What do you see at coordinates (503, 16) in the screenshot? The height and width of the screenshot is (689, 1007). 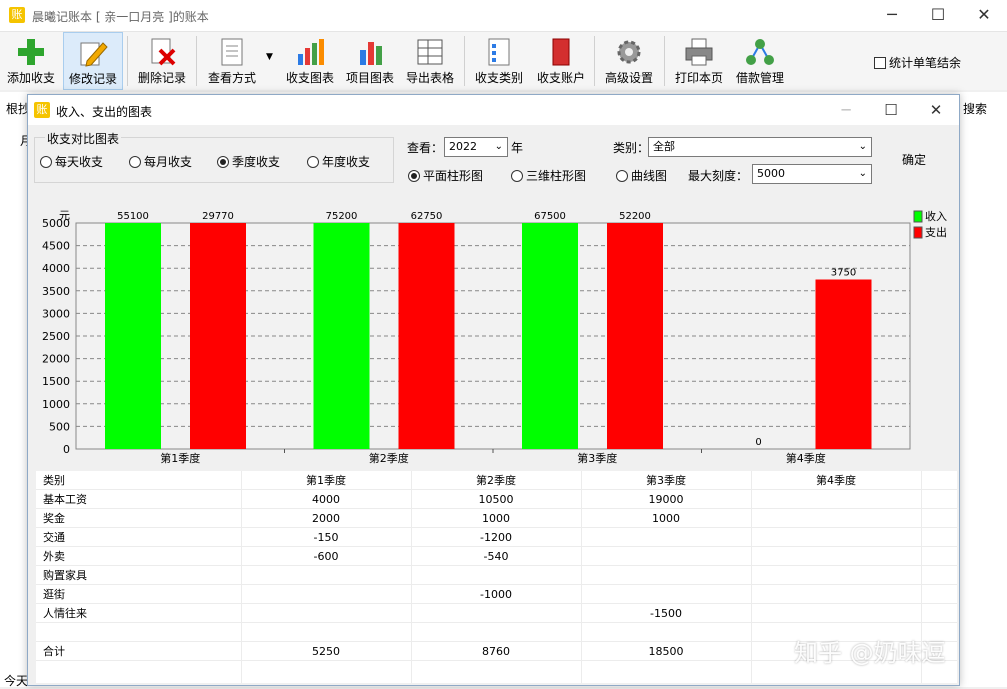 I see `app-titlebar: 账 晨曦记账本 [ 亲一口月亮 ]的账本 ─ ☐ ✕` at bounding box center [503, 16].